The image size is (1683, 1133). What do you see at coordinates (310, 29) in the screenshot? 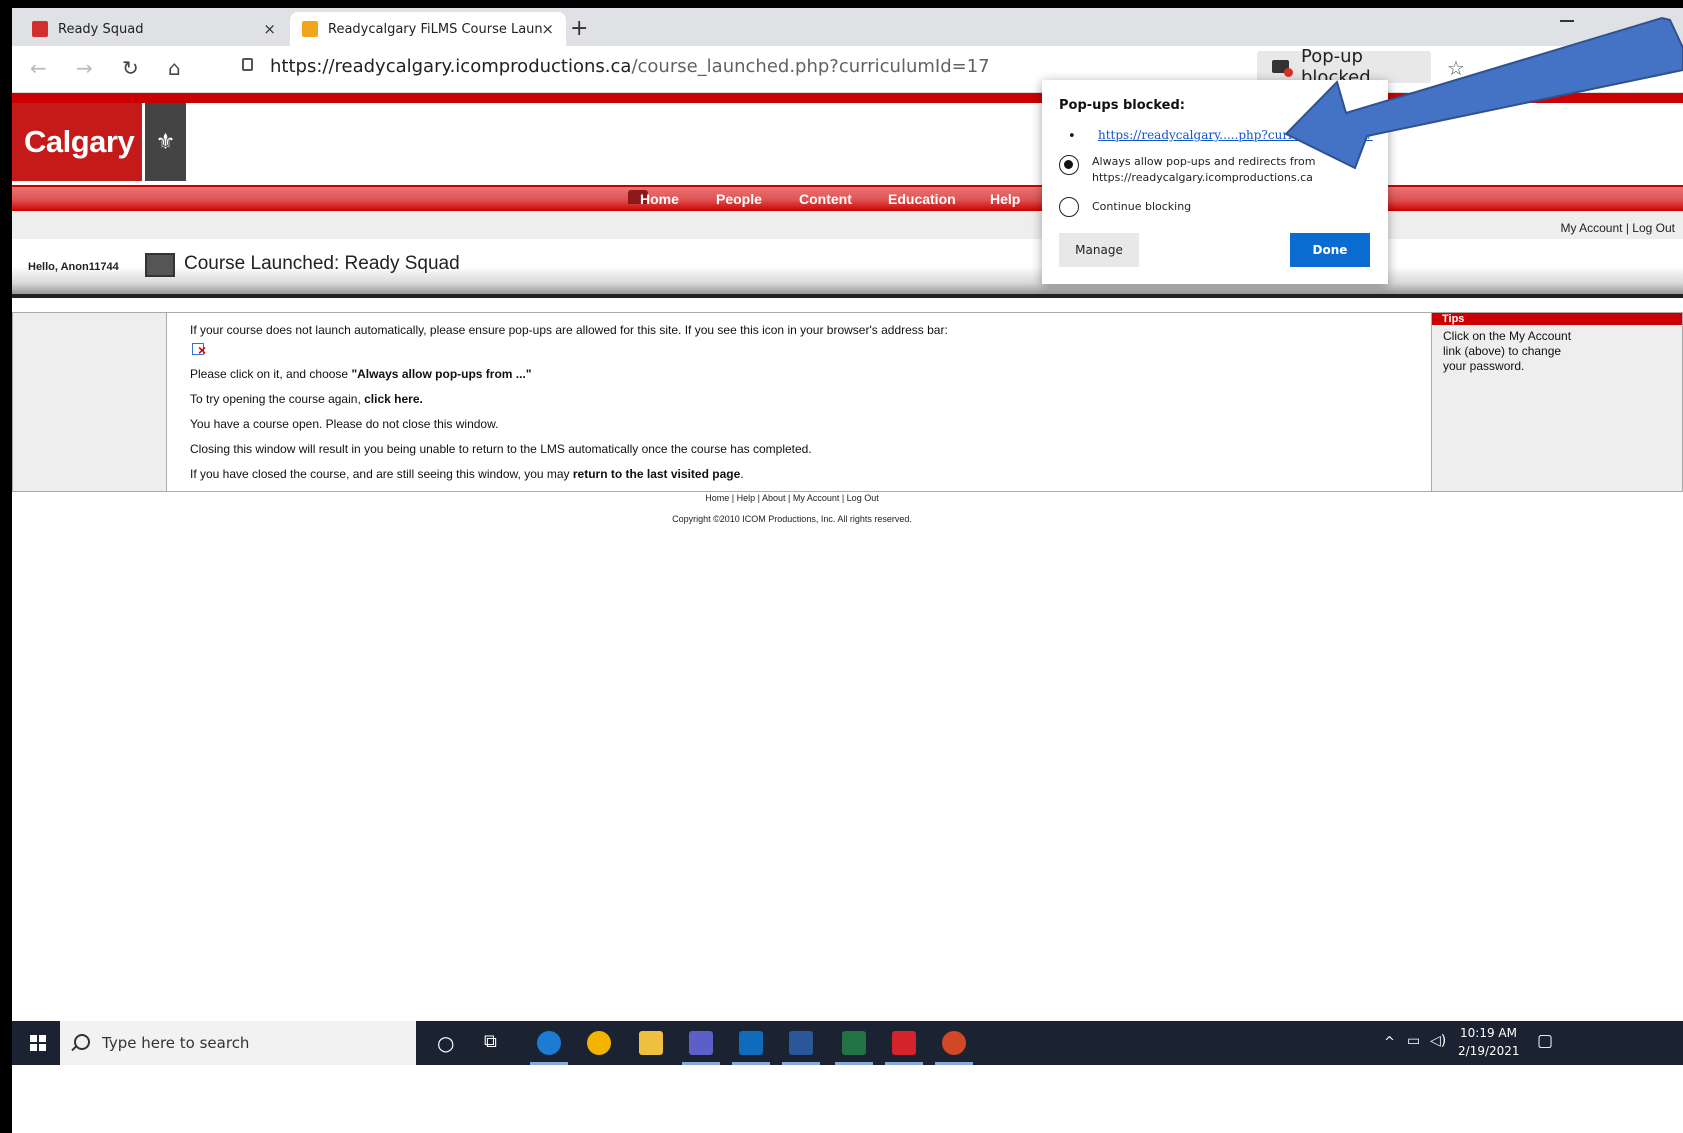
I see `films-favicon-icon` at bounding box center [310, 29].